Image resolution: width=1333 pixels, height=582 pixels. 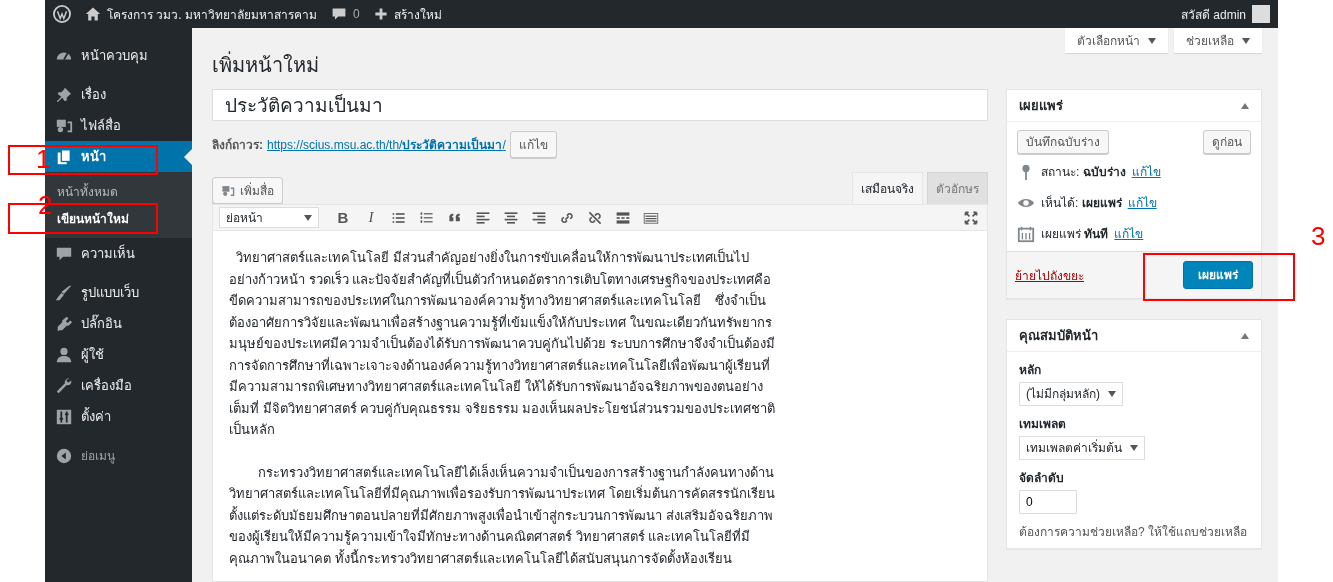 What do you see at coordinates (1041, 105) in the screenshot?
I see `panel-title: เผยแพร่` at bounding box center [1041, 105].